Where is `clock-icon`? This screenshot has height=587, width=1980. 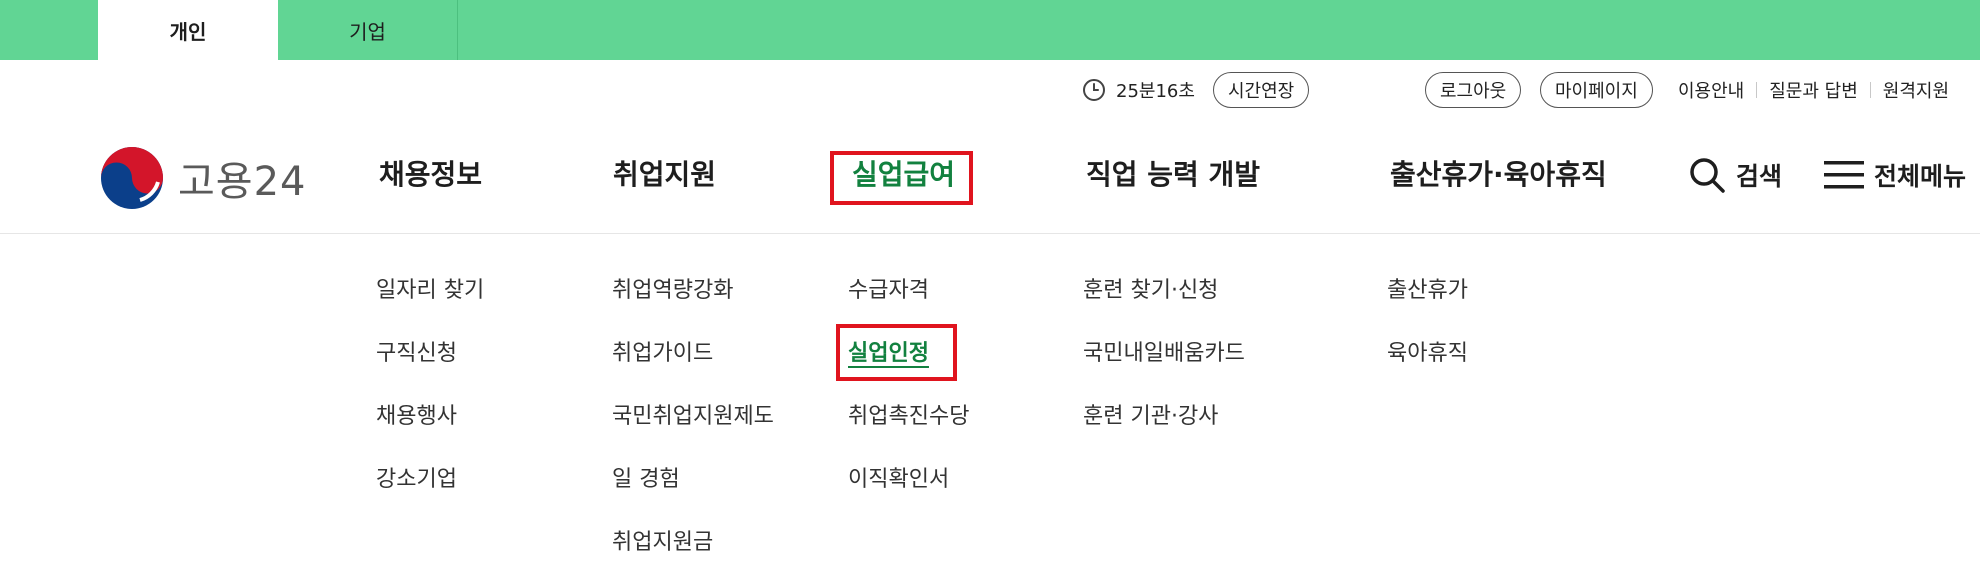 clock-icon is located at coordinates (1094, 90).